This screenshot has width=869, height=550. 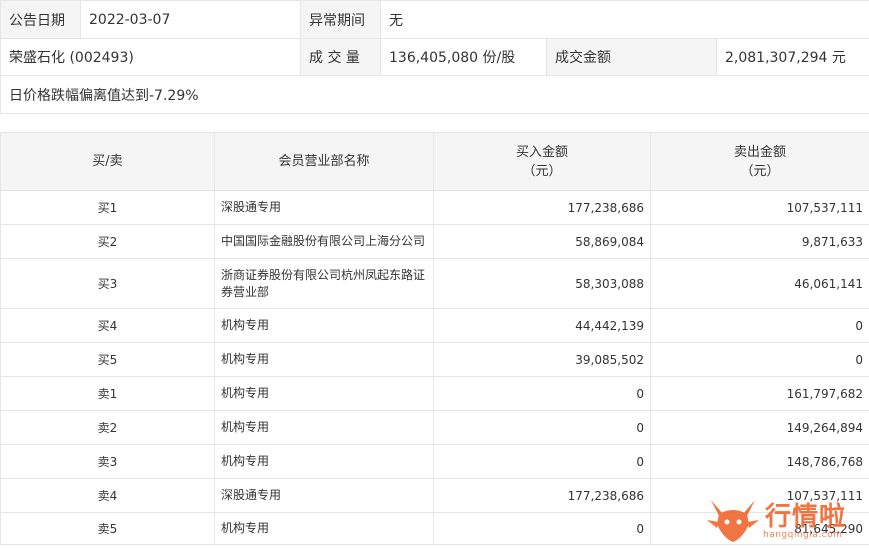 I want to click on row-side: 买3, so click(x=107, y=283).